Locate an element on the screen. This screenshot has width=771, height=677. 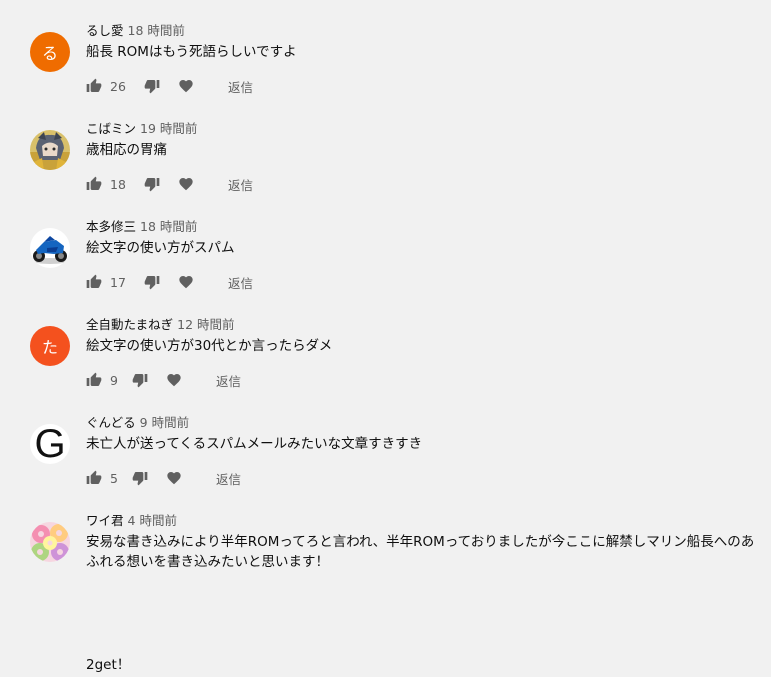
comment-text: 船長 ROMはもう死語らしいですよ is located at coordinates (191, 52).